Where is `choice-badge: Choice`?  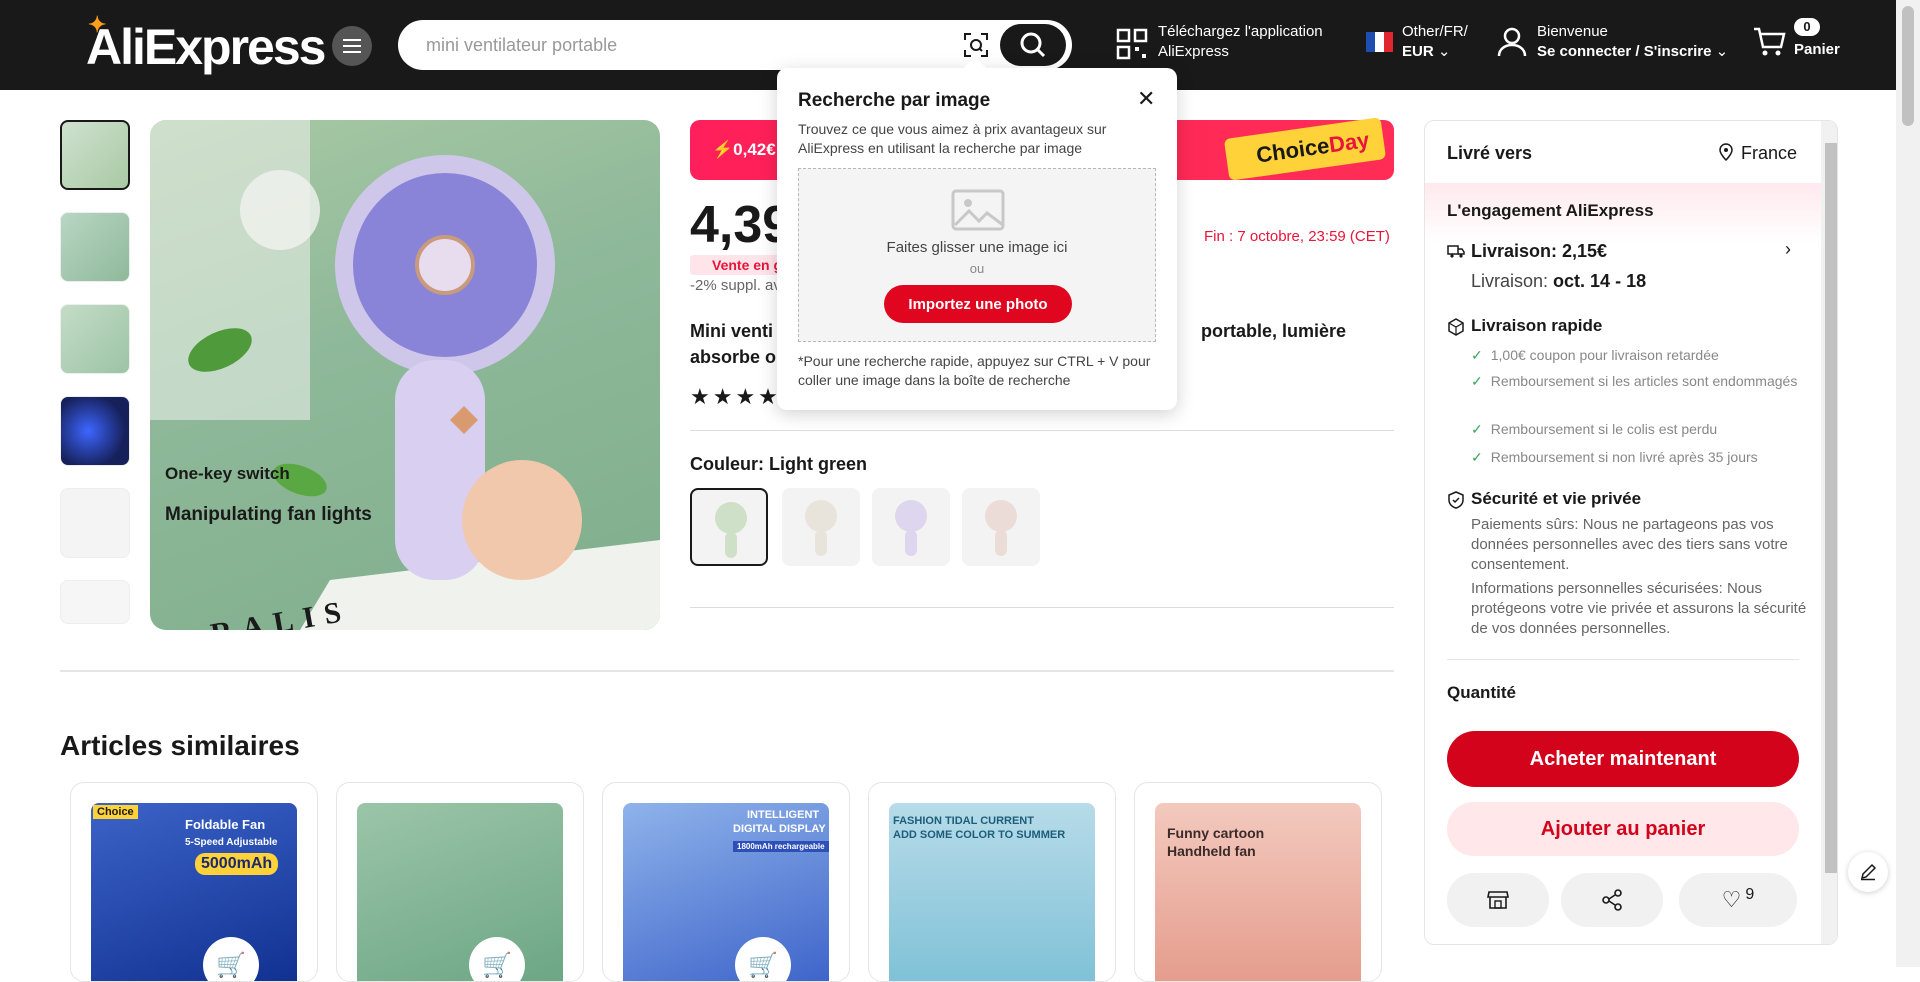 choice-badge: Choice is located at coordinates (115, 812).